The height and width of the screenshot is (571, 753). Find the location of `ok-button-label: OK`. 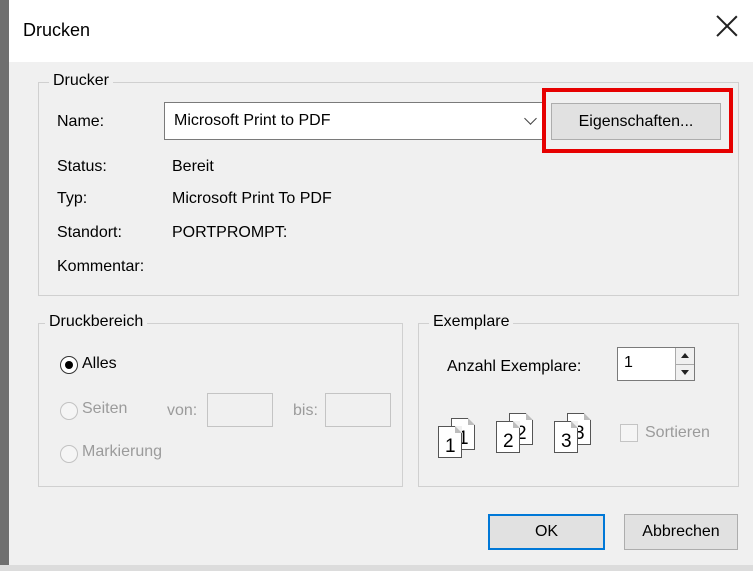

ok-button-label: OK is located at coordinates (546, 531).